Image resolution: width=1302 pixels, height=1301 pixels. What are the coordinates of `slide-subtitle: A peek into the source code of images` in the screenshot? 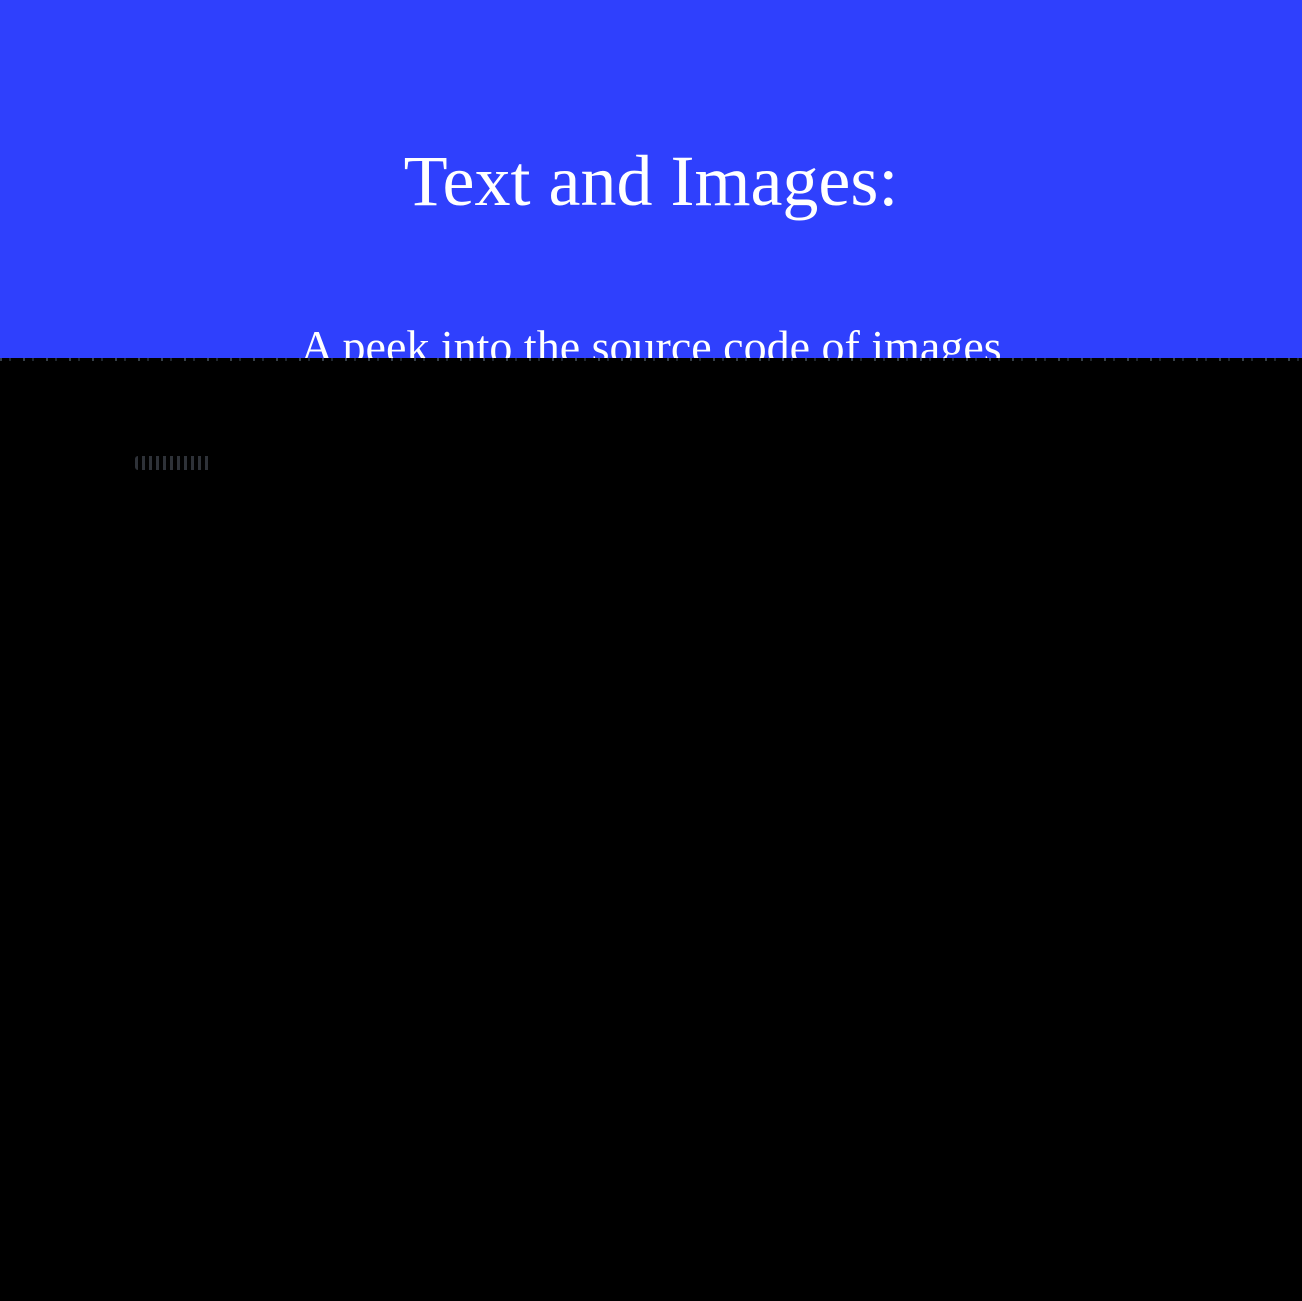 It's located at (651, 339).